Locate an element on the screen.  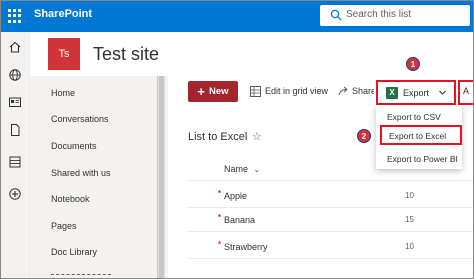
export-button: X Export is located at coordinates (416, 92).